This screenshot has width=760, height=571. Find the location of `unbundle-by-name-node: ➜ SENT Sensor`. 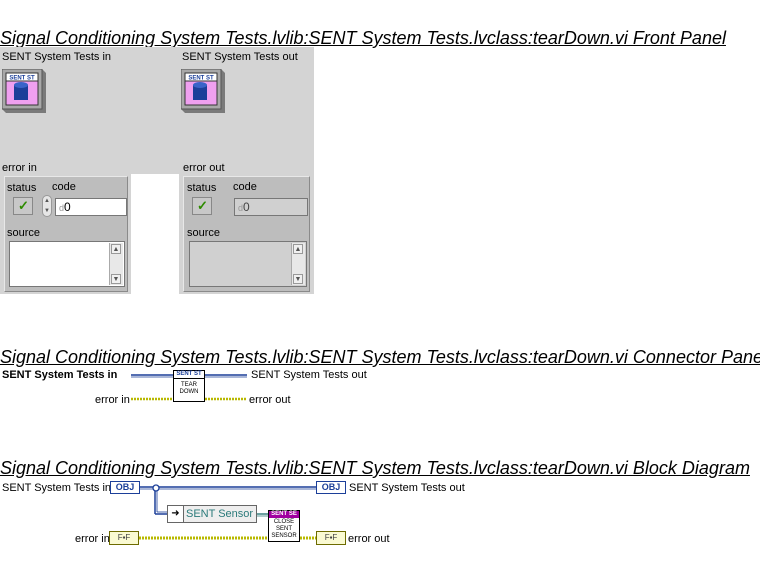

unbundle-by-name-node: ➜ SENT Sensor is located at coordinates (212, 514).